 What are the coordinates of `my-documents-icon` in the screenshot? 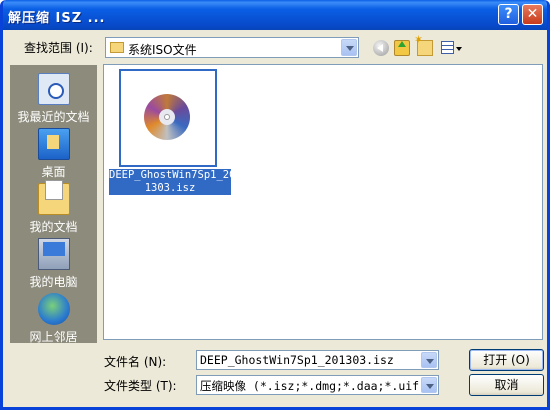 It's located at (53, 197).